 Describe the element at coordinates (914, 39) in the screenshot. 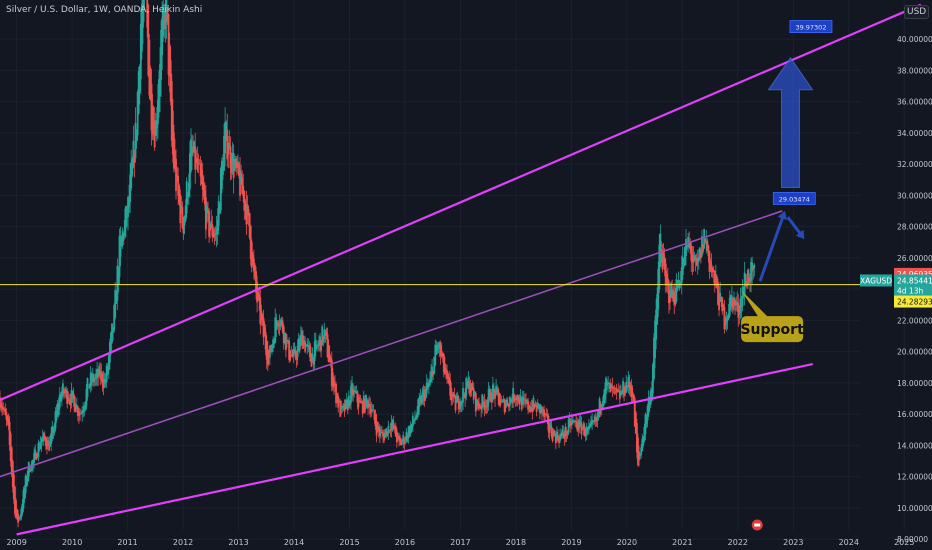

I see `price-tick-label: 40.00000` at that location.